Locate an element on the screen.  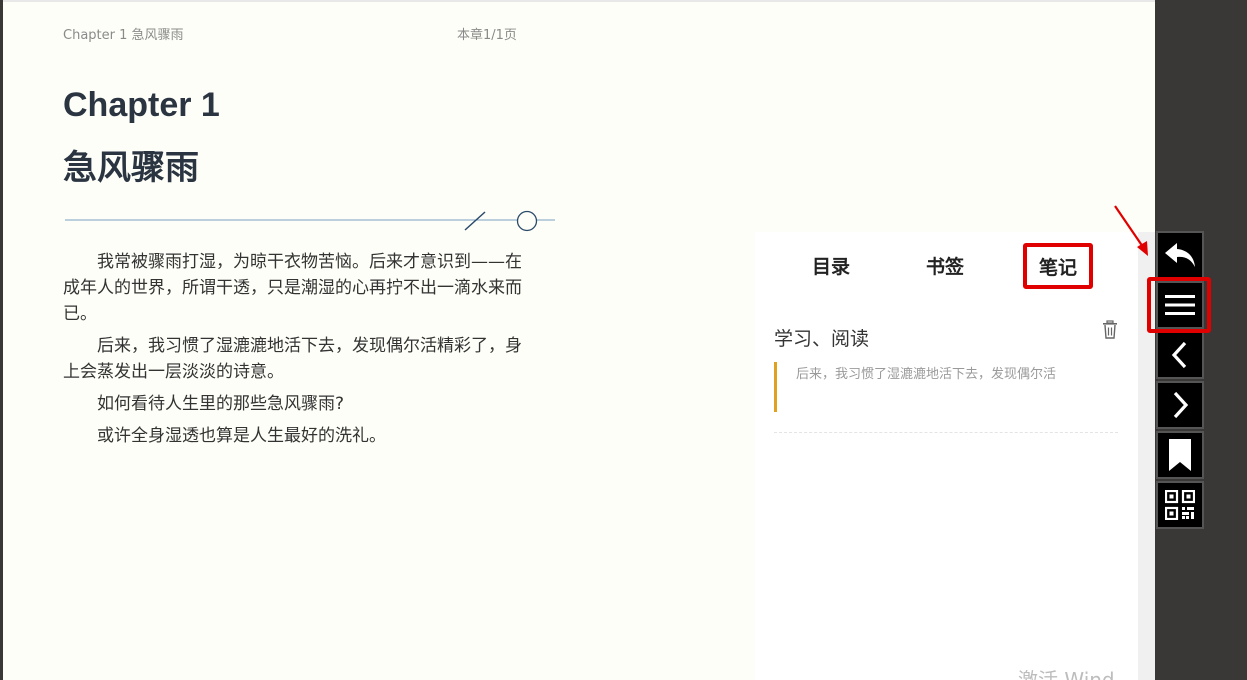
title-divider-ornament is located at coordinates (310, 221).